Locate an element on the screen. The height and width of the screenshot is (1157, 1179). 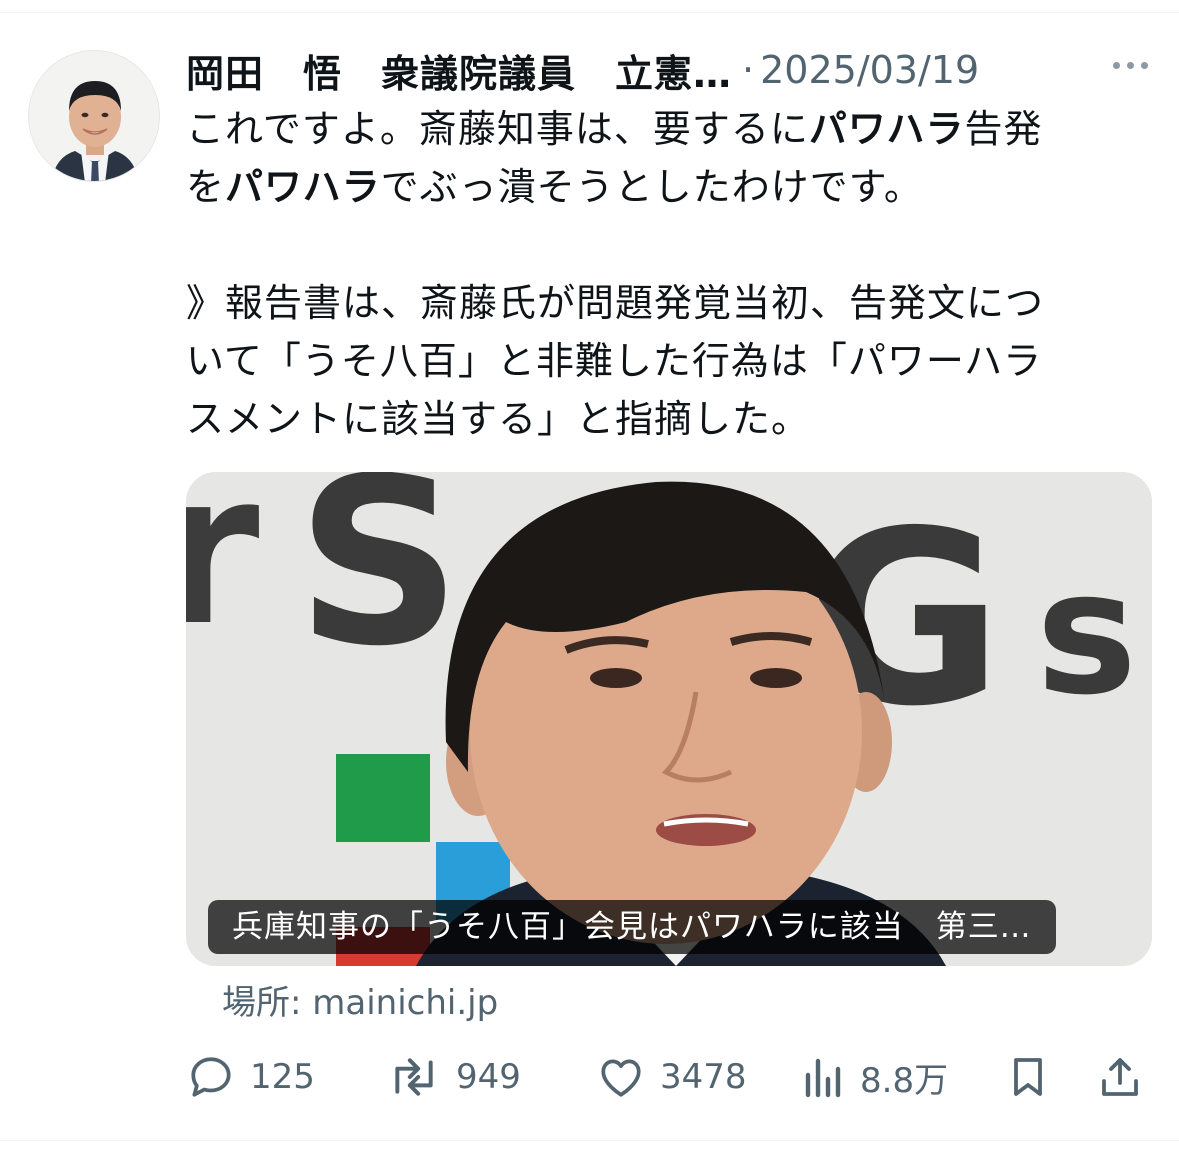
reply-button: 125 is located at coordinates (250, 1077).